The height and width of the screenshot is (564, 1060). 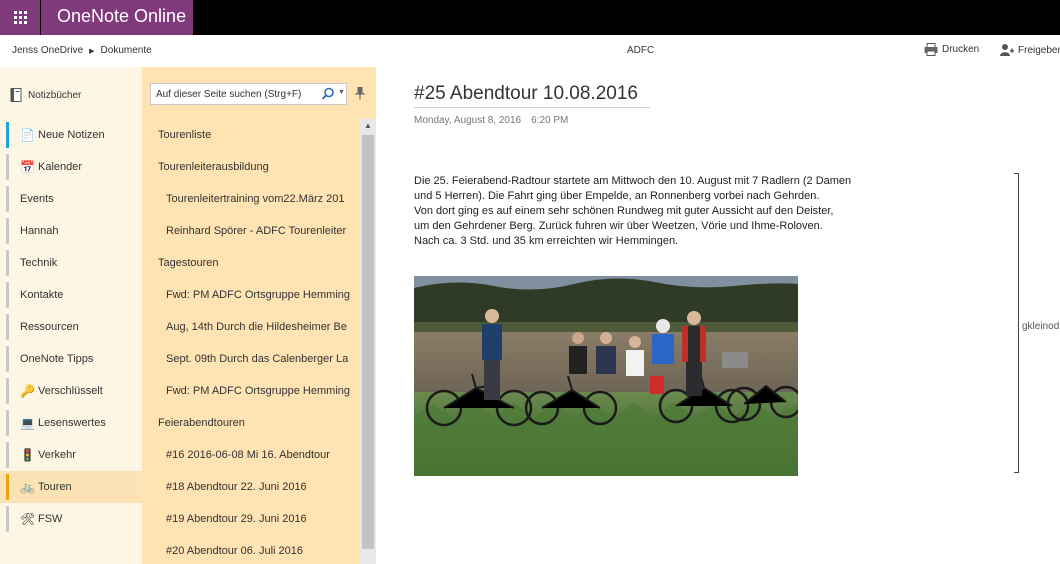 I want to click on page-item: Tourenliste, so click(x=249, y=135).